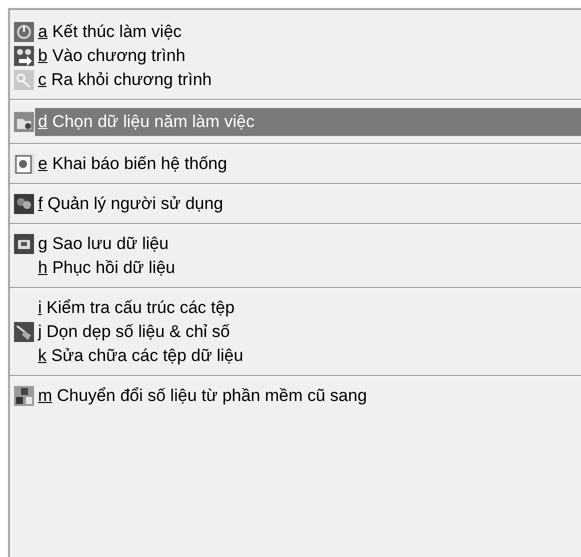 The width and height of the screenshot is (581, 557). I want to click on menu-item: i Kiểm tra cấu trúc các tệp, so click(137, 308).